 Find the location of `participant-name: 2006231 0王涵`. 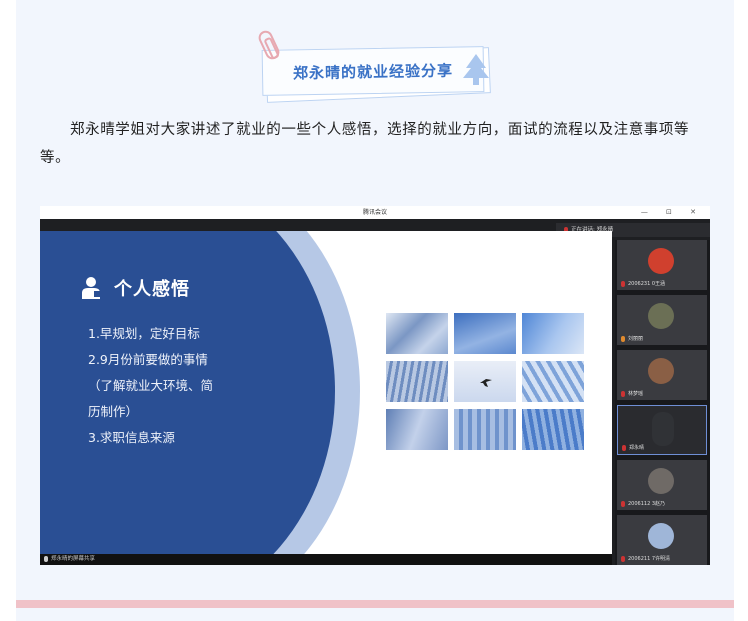

participant-name: 2006231 0王涵 is located at coordinates (647, 284).